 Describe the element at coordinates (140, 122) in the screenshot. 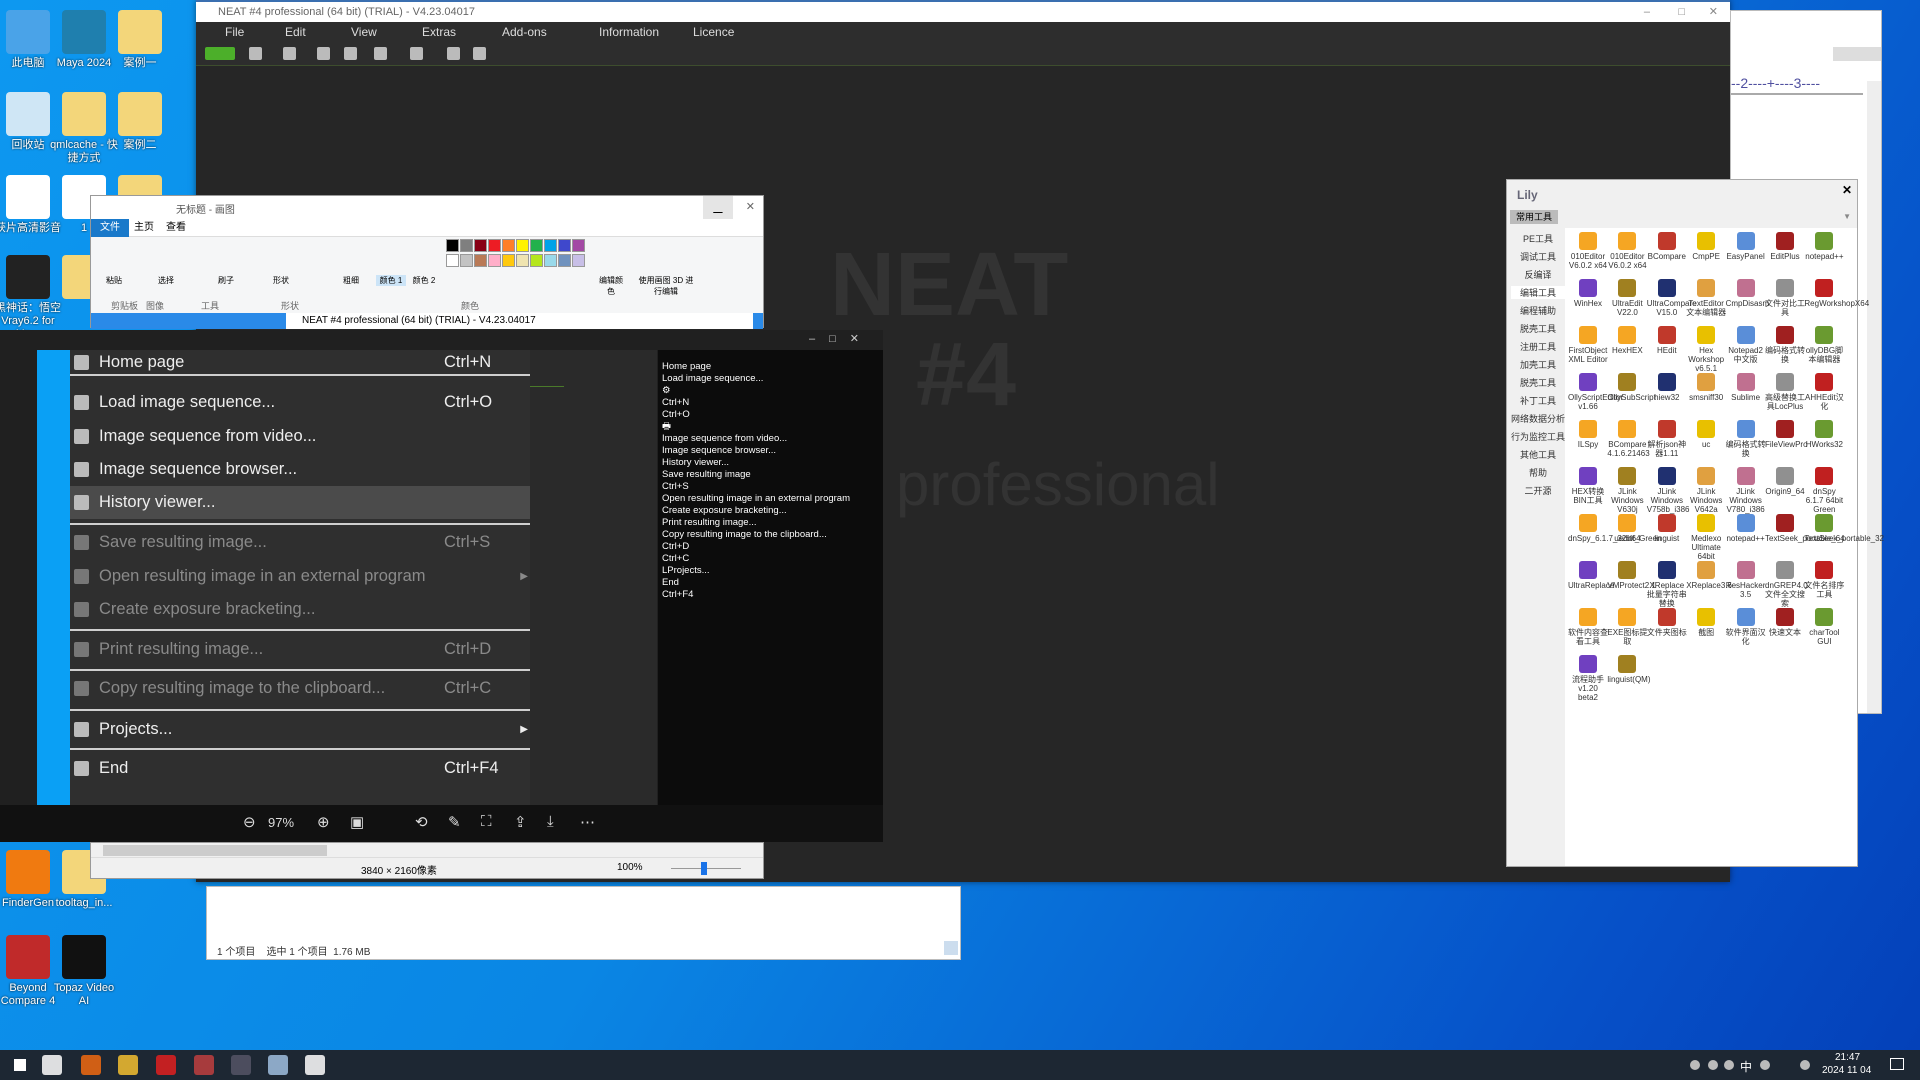

I see `desktop-icon: 案例二` at that location.